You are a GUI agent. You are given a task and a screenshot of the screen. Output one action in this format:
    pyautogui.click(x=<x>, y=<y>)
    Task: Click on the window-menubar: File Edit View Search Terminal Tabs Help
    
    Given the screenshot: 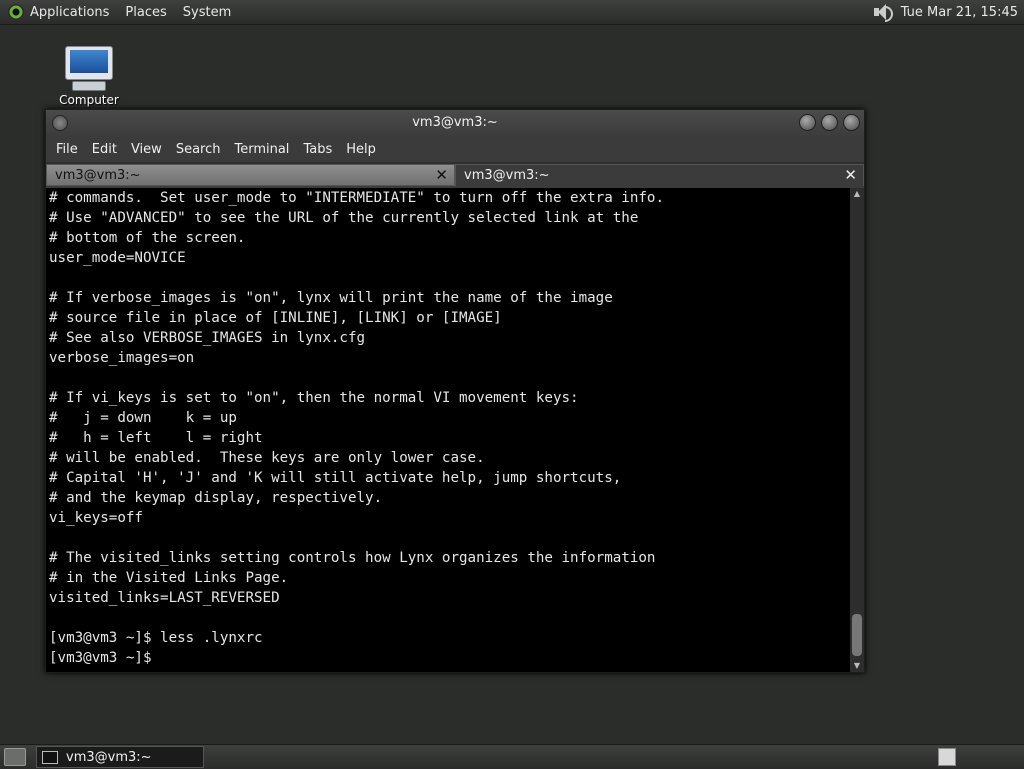 What is the action you would take?
    pyautogui.click(x=455, y=149)
    